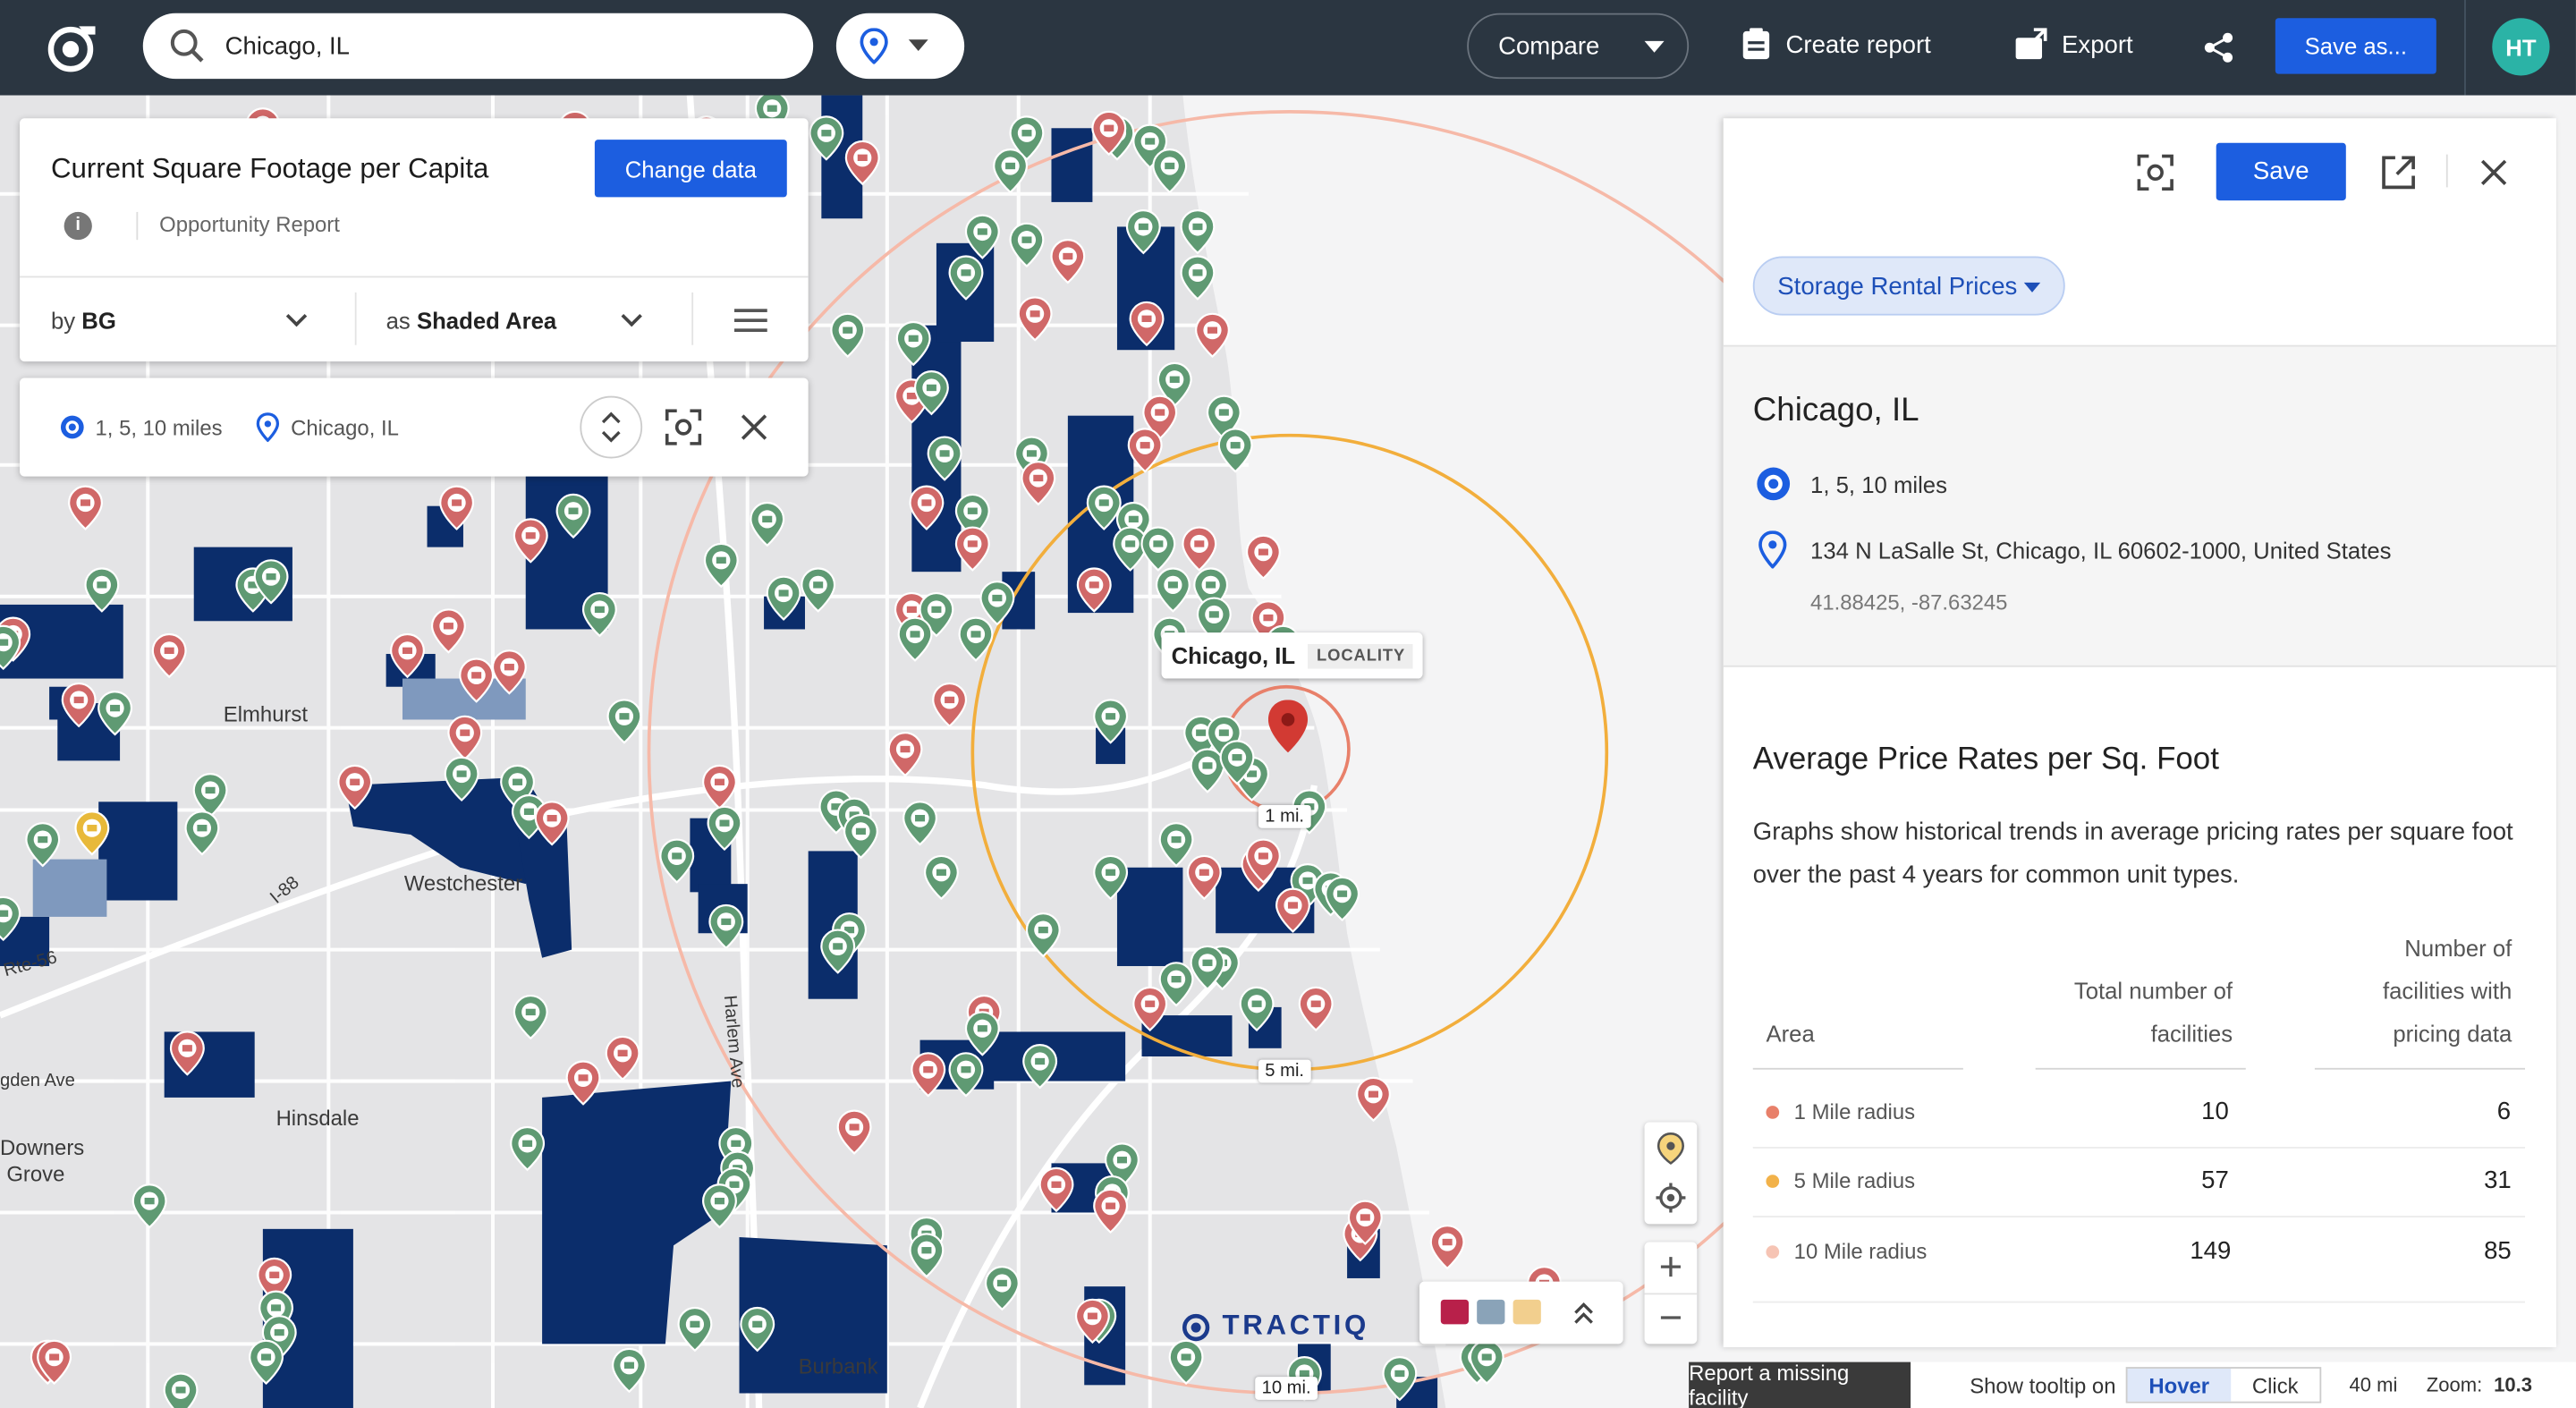 This screenshot has width=2576, height=1408. Describe the element at coordinates (900, 46) in the screenshot. I see `location-type-dropdown` at that location.